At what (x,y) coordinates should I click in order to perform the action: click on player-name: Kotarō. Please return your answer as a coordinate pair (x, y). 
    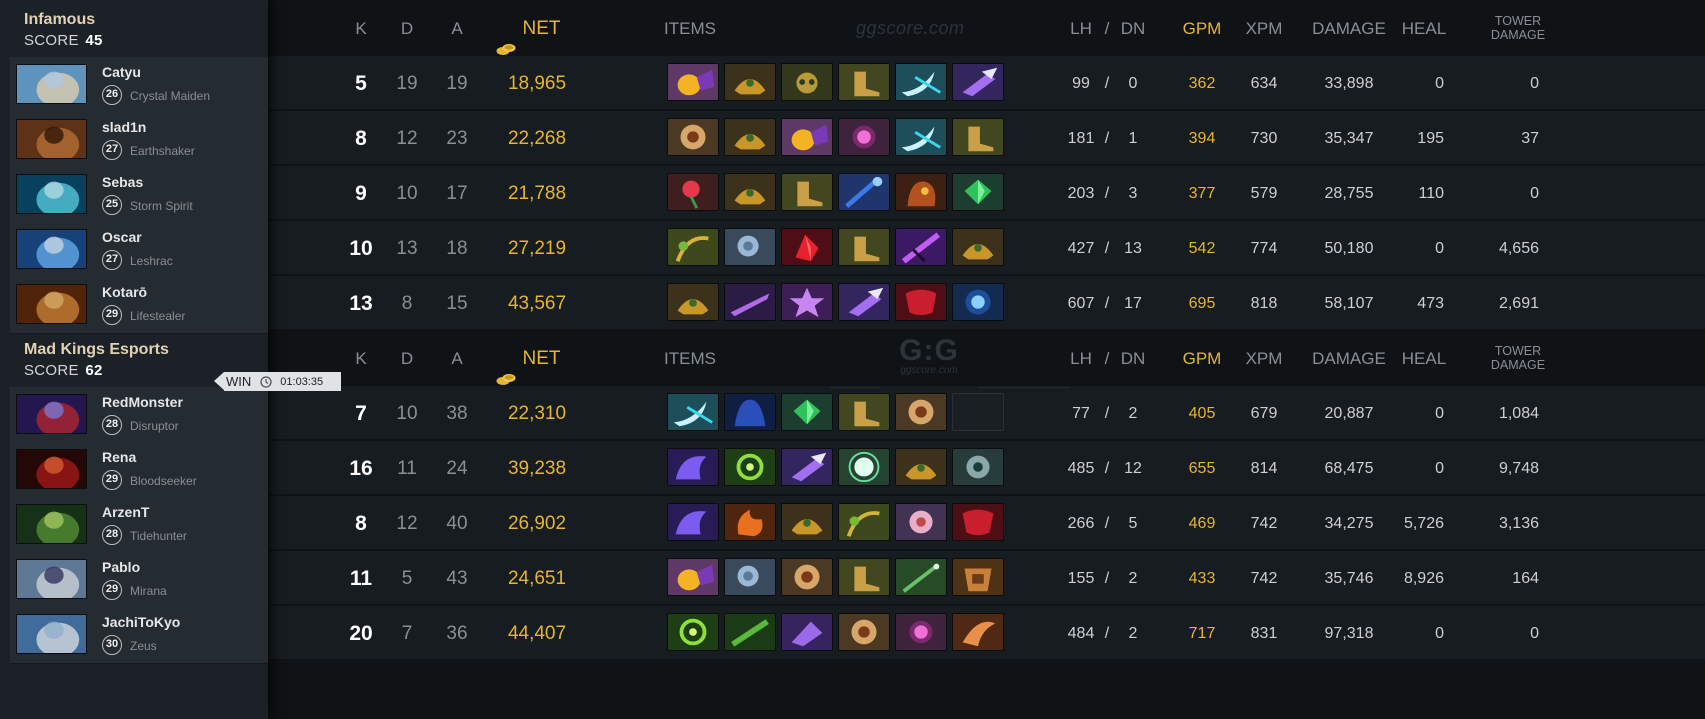
    Looking at the image, I should click on (124, 292).